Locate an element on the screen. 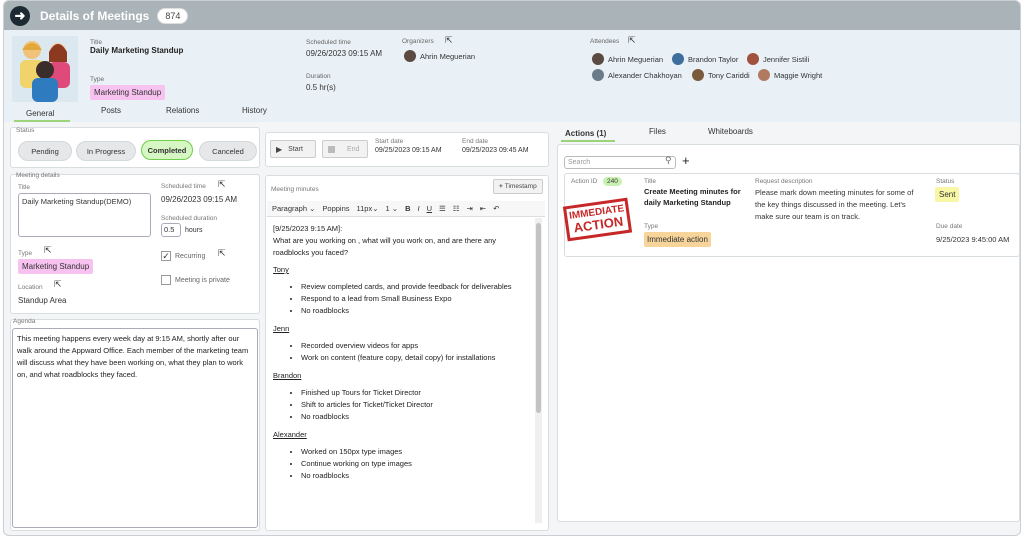  end-button-label: End is located at coordinates (353, 149).